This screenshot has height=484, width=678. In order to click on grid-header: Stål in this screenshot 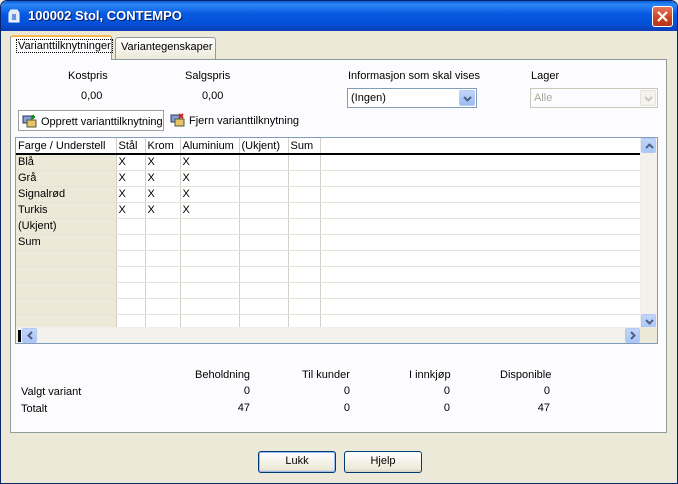, I will do `click(131, 146)`.